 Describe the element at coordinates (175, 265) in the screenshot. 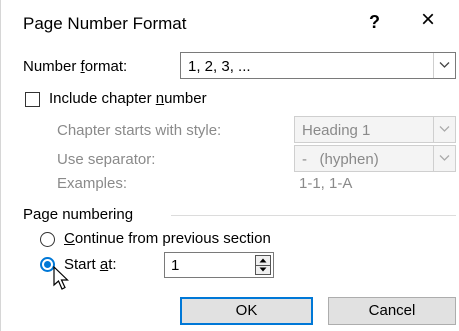

I see `start-at-value: 1` at that location.